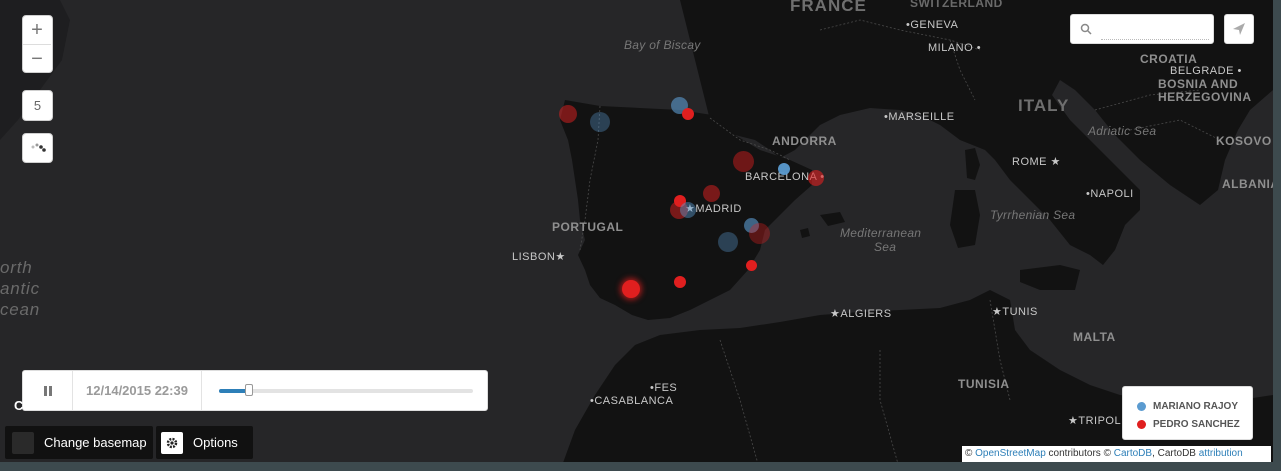  Describe the element at coordinates (881, 233) in the screenshot. I see `sea-label: Mediterranean` at that location.